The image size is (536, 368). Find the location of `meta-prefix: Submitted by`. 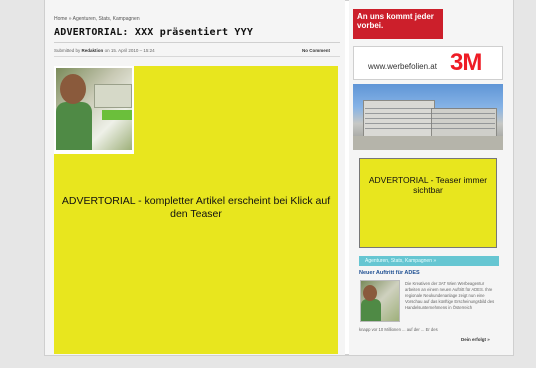

meta-prefix: Submitted by is located at coordinates (67, 50).